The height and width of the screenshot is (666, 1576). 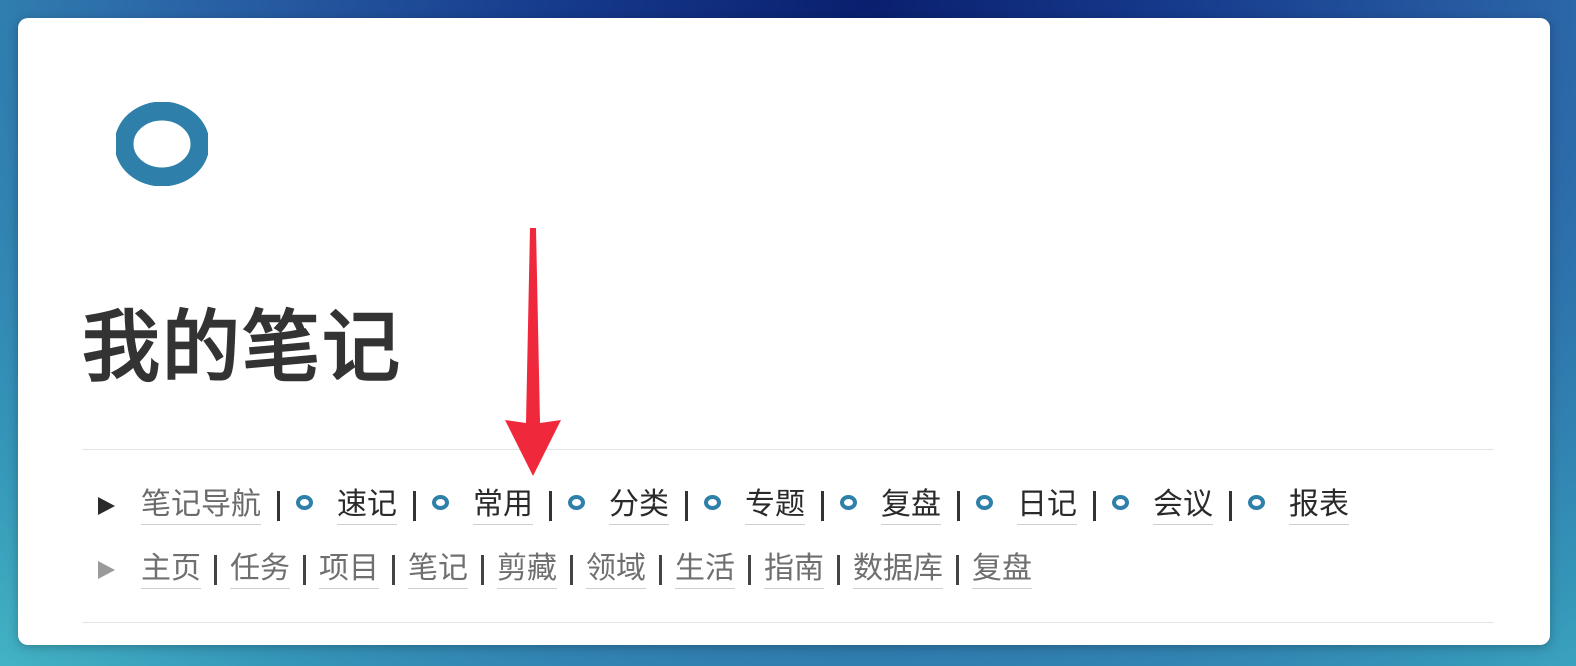 What do you see at coordinates (788, 622) in the screenshot?
I see `divider-bottom` at bounding box center [788, 622].